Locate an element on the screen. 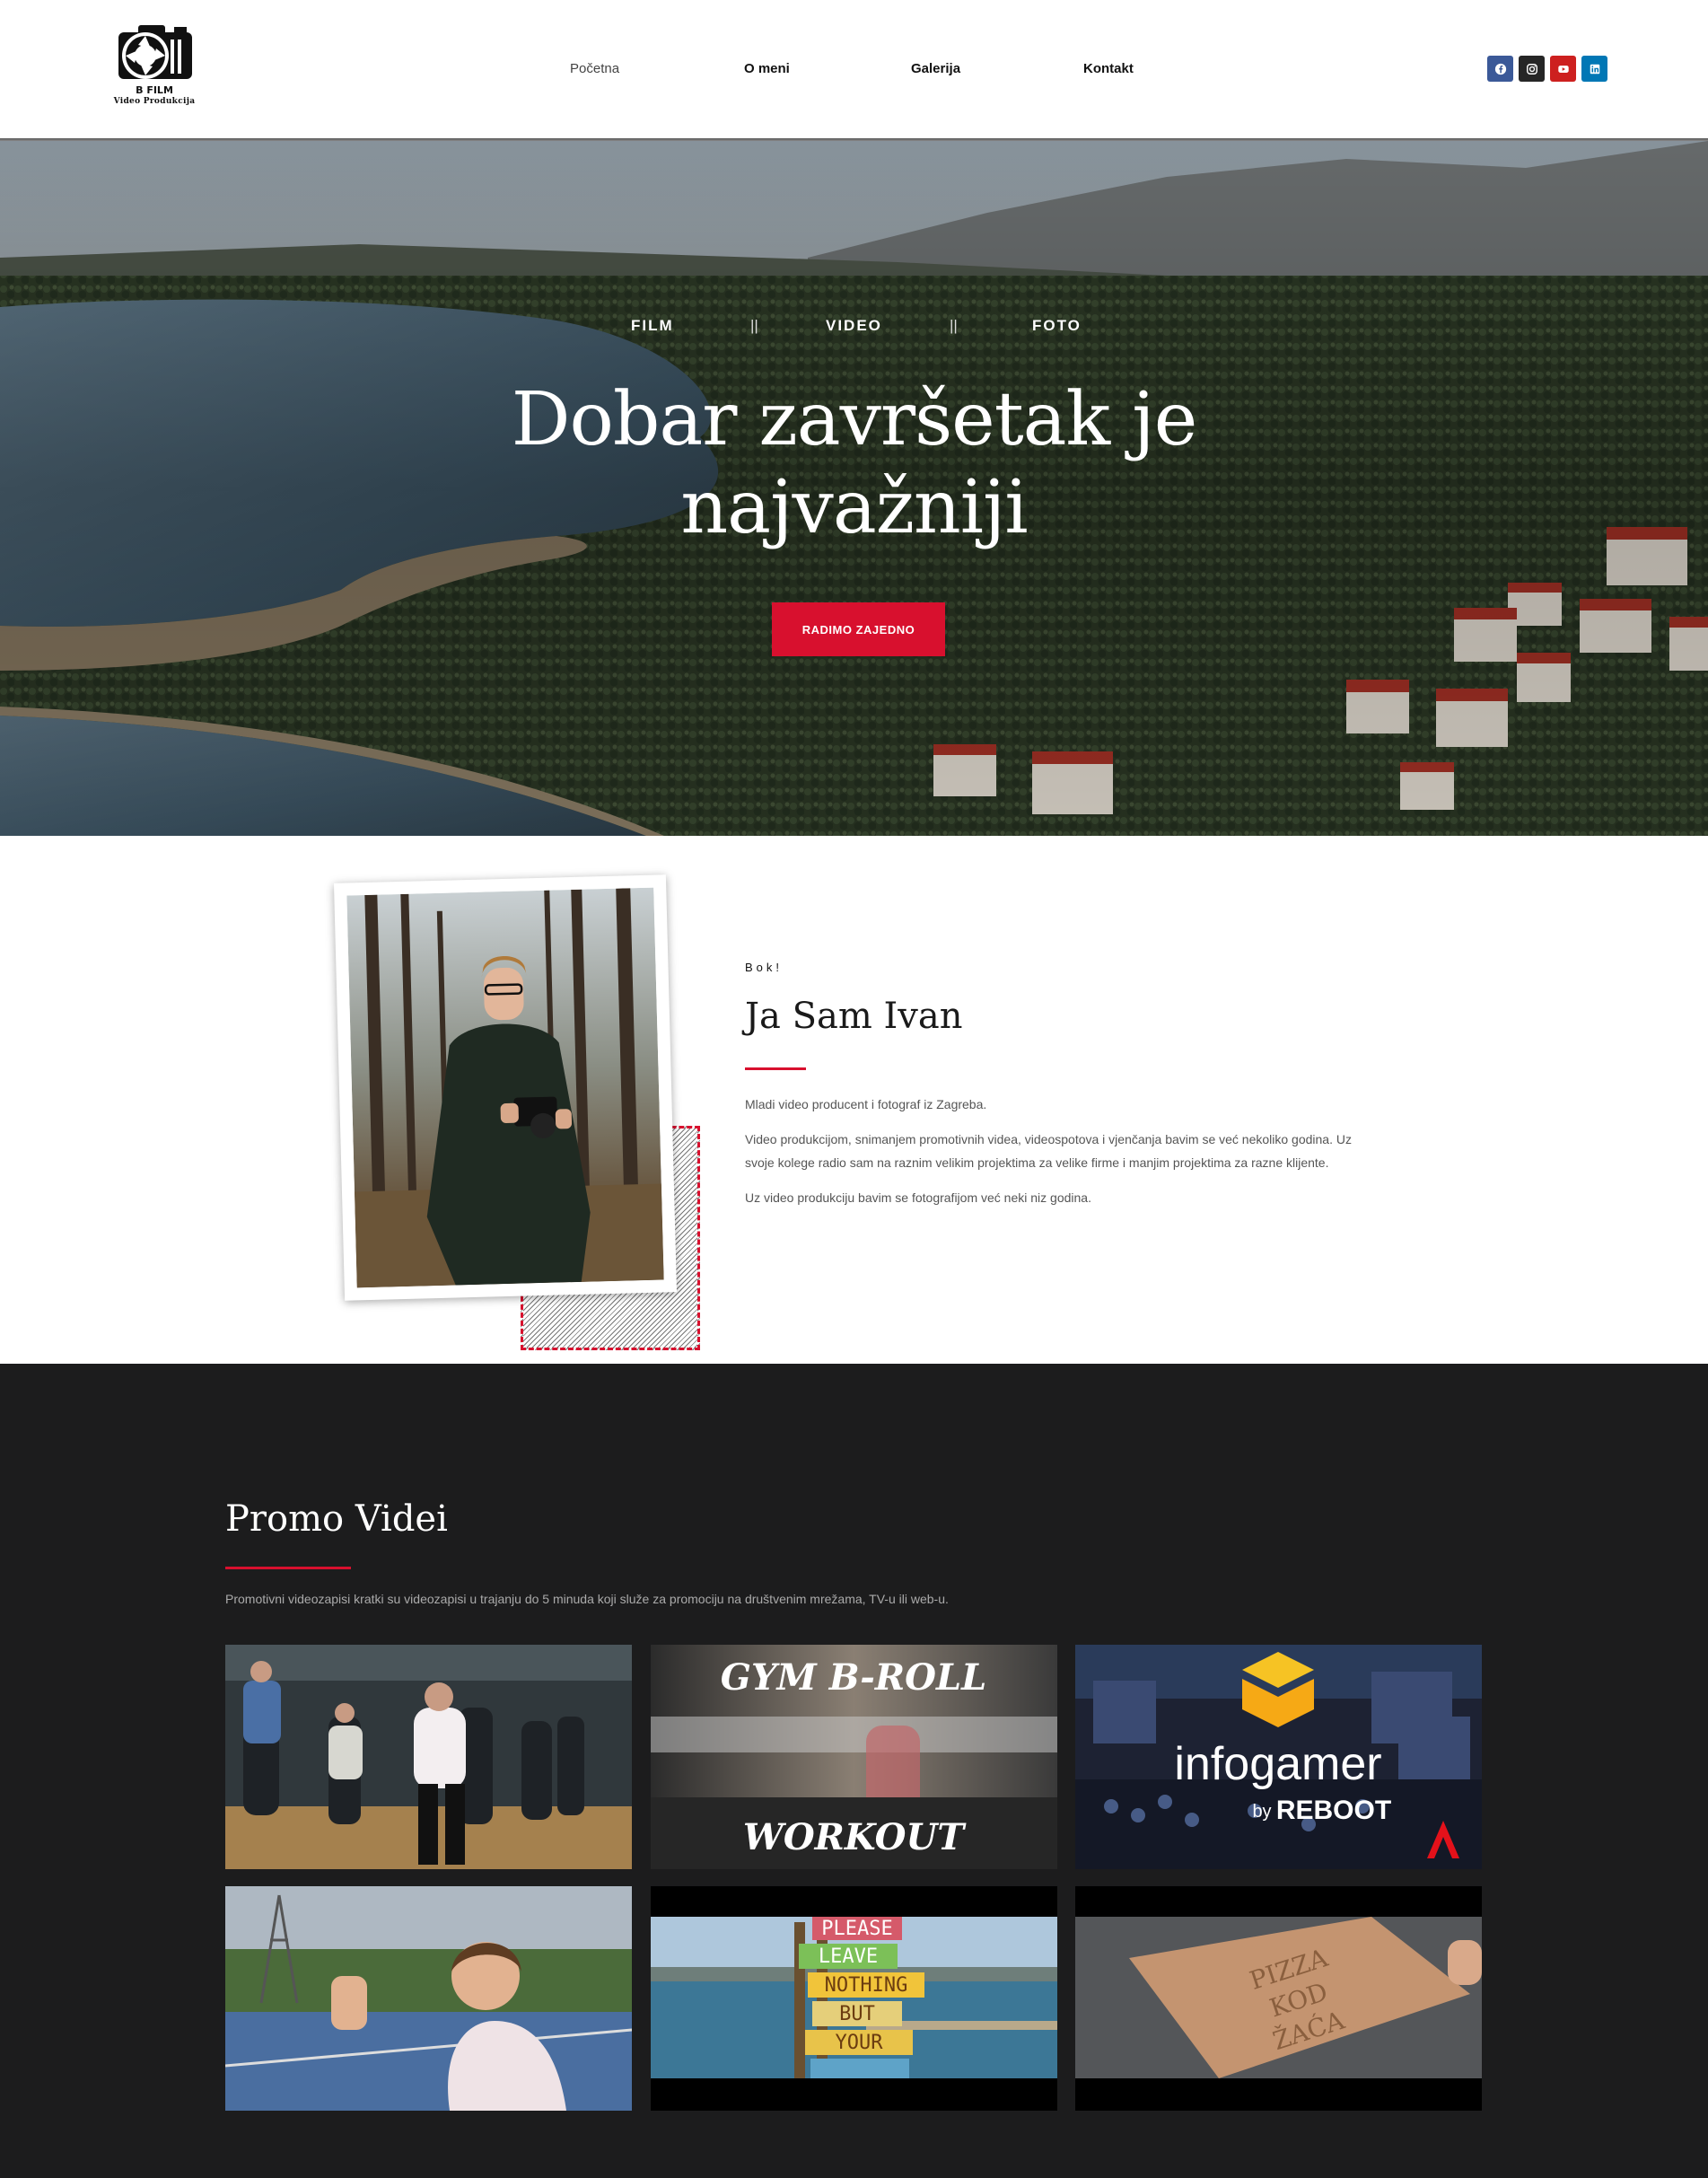  pizza-video-image: PIZZA KOD ŽAĆA is located at coordinates (1278, 1999).